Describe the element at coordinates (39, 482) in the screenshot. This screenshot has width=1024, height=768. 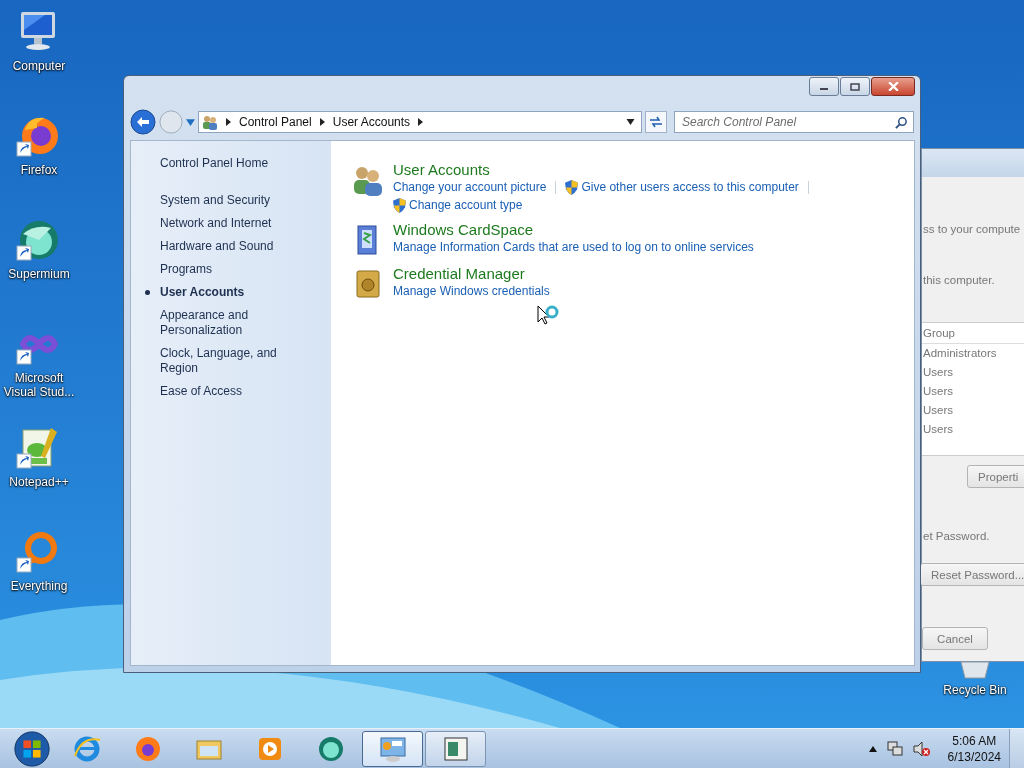
I see `icon-label: Notepad++` at that location.